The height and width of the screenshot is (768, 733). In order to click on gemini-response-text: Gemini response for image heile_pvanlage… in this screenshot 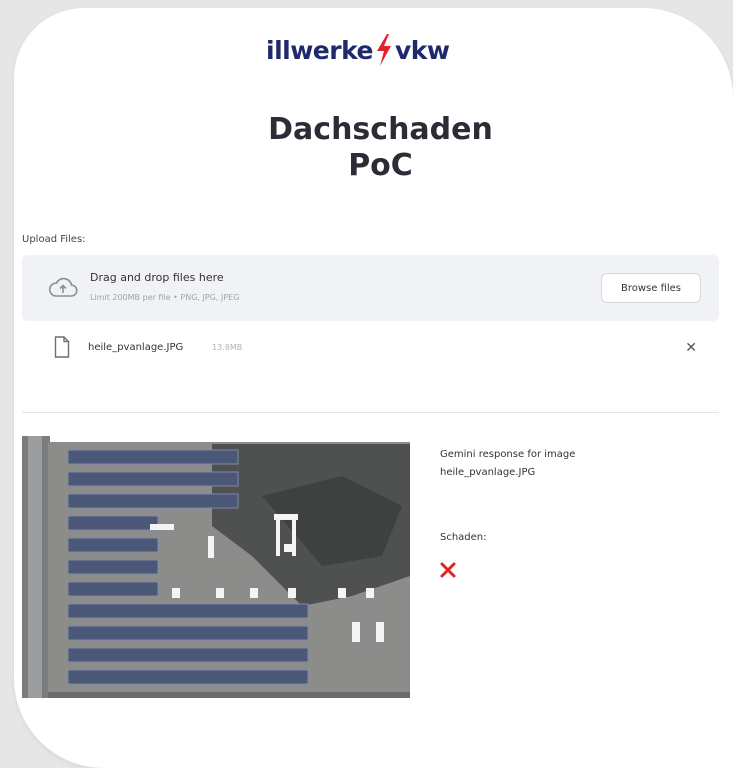, I will do `click(508, 463)`.